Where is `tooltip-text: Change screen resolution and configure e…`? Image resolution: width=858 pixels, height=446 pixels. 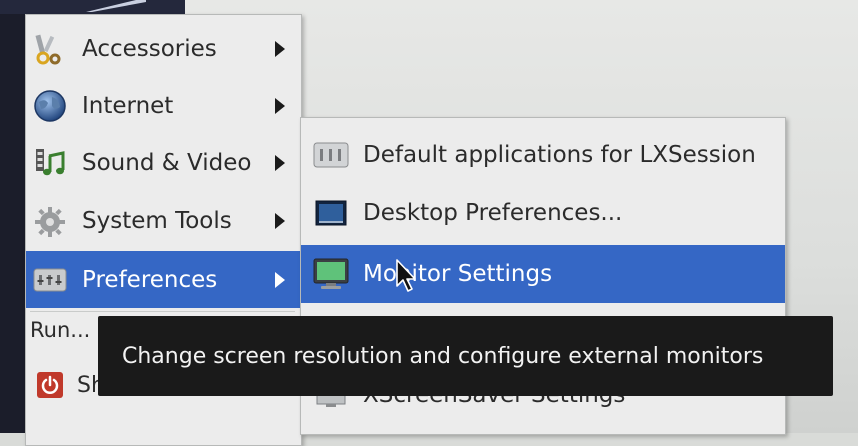 tooltip-text: Change screen resolution and configure e… is located at coordinates (443, 356).